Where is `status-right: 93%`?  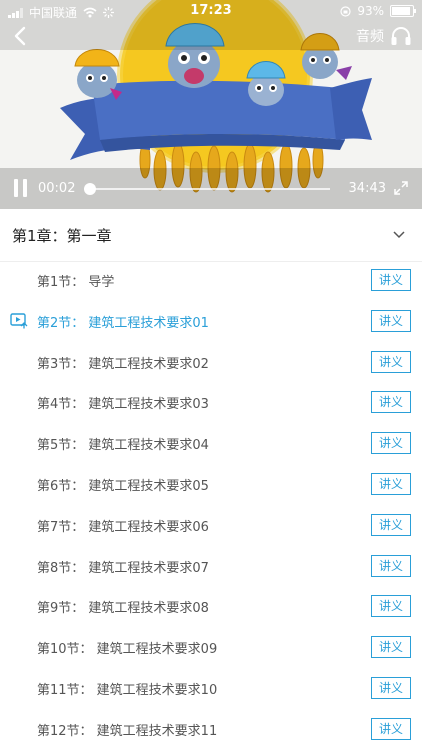 status-right: 93% is located at coordinates (378, 11).